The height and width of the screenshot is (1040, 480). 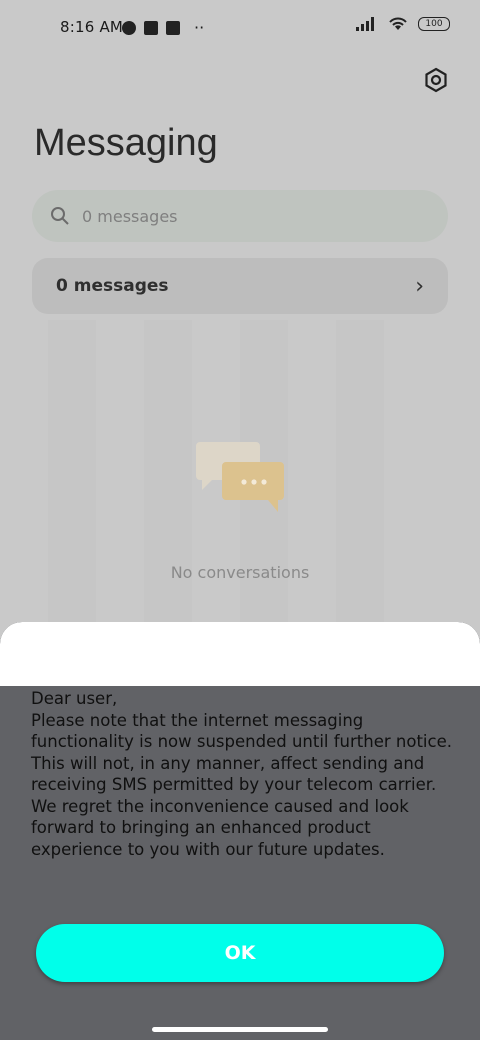 I want to click on signal-icon, so click(x=365, y=24).